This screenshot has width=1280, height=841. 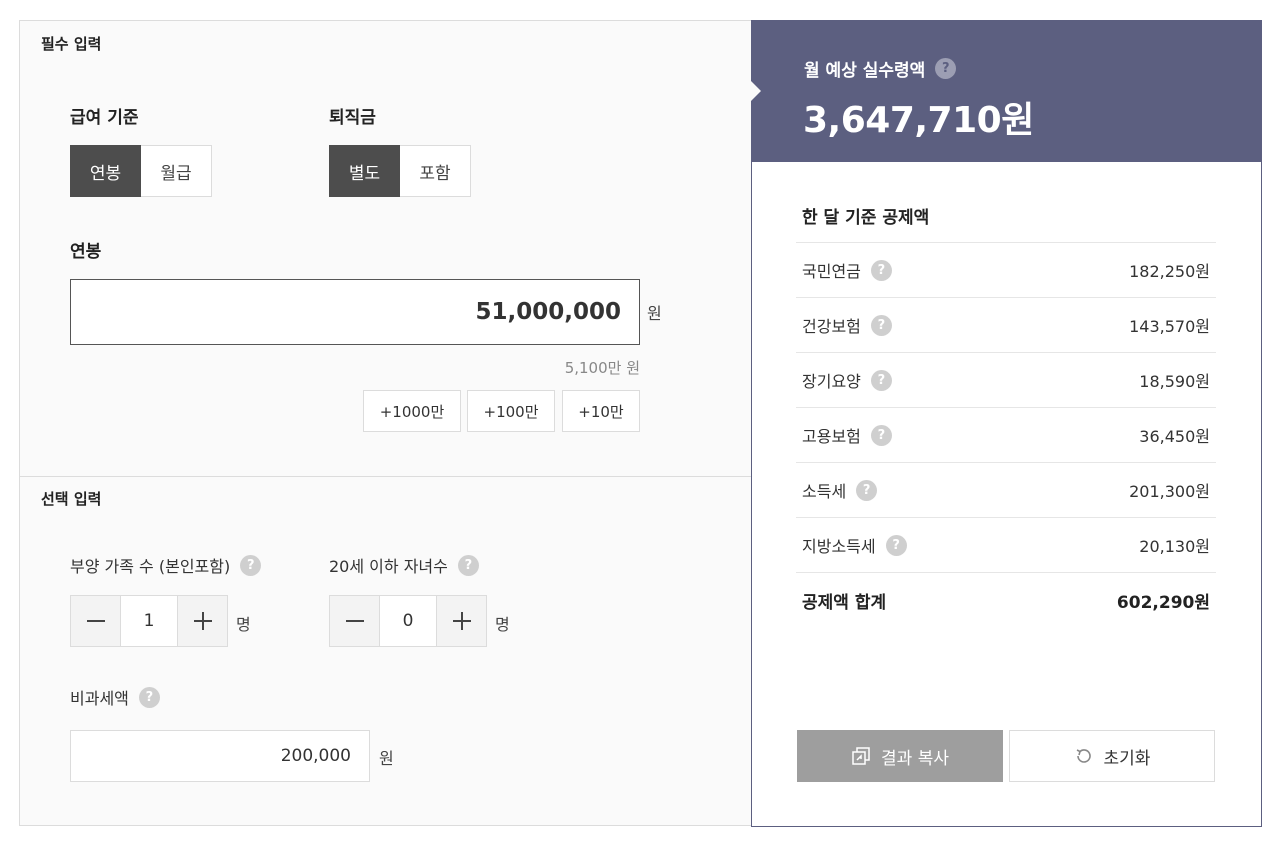 I want to click on net-pay-title: 월 예상 실수령액 ?, so click(x=880, y=68).